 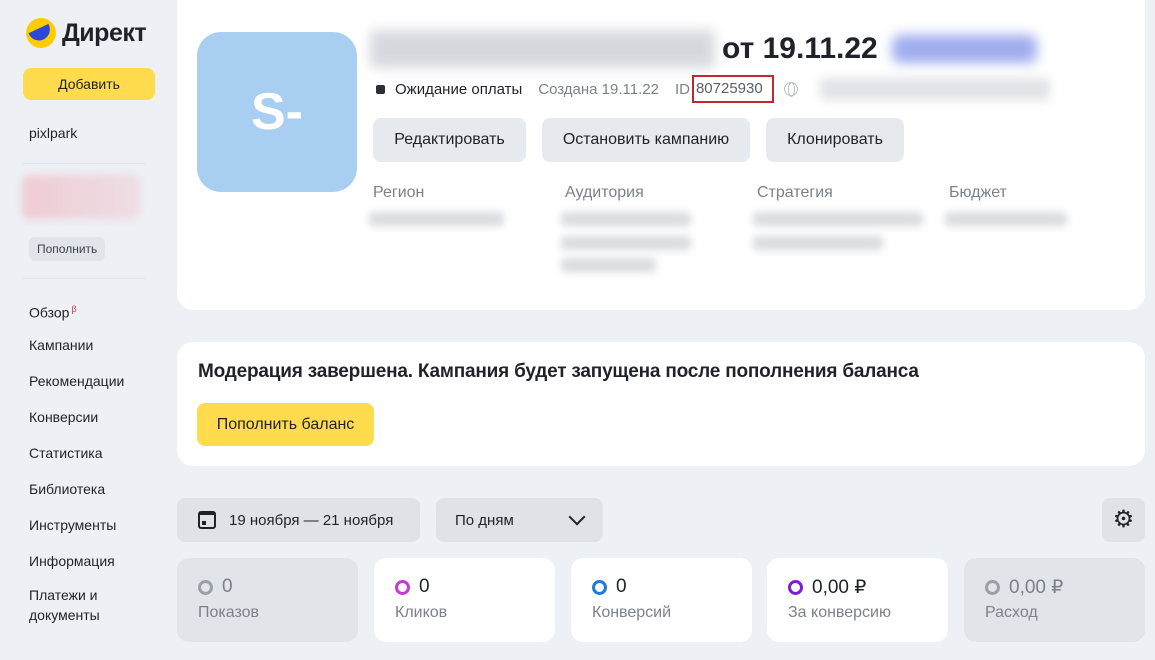 I want to click on campaign-id: 80725930, so click(x=732, y=89).